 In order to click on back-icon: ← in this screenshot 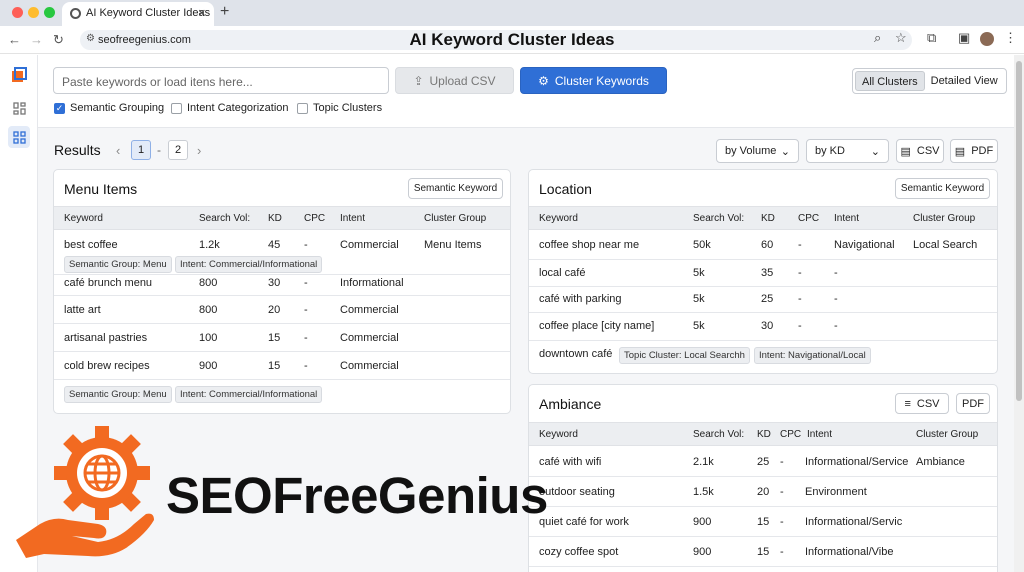, I will do `click(14, 39)`.